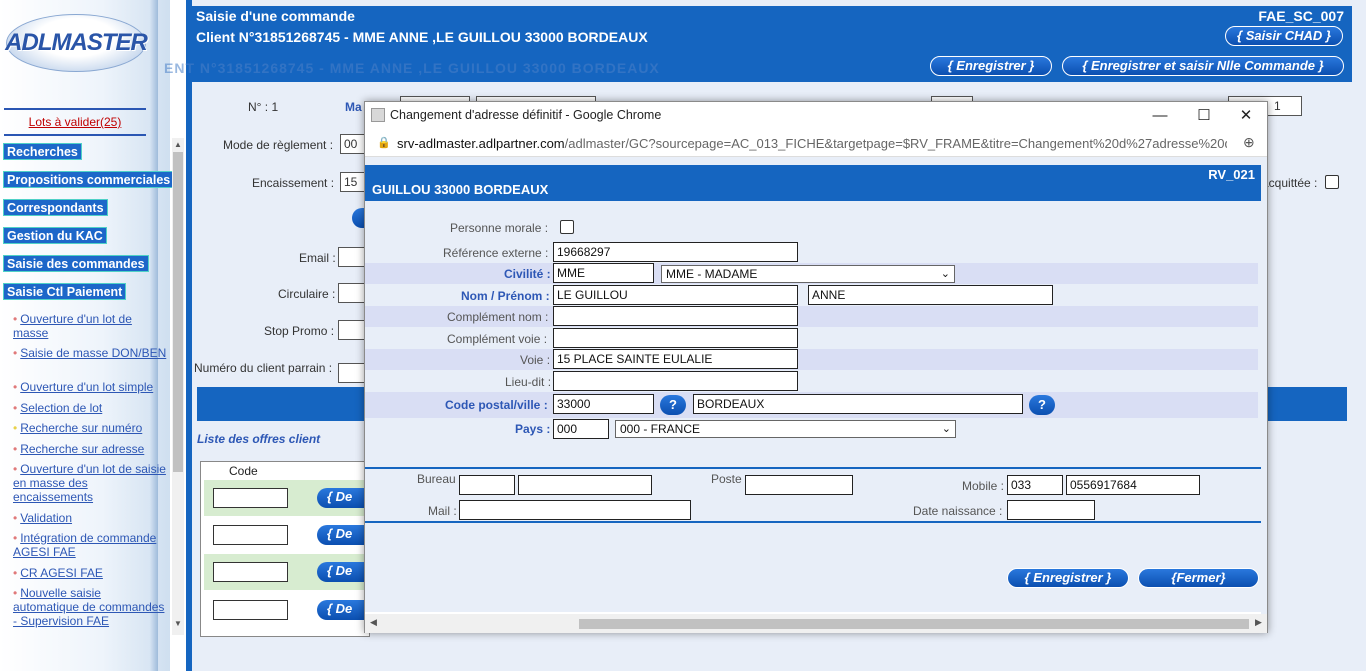  Describe the element at coordinates (1258, 622) in the screenshot. I see `scroll-right-icon: ▶` at that location.